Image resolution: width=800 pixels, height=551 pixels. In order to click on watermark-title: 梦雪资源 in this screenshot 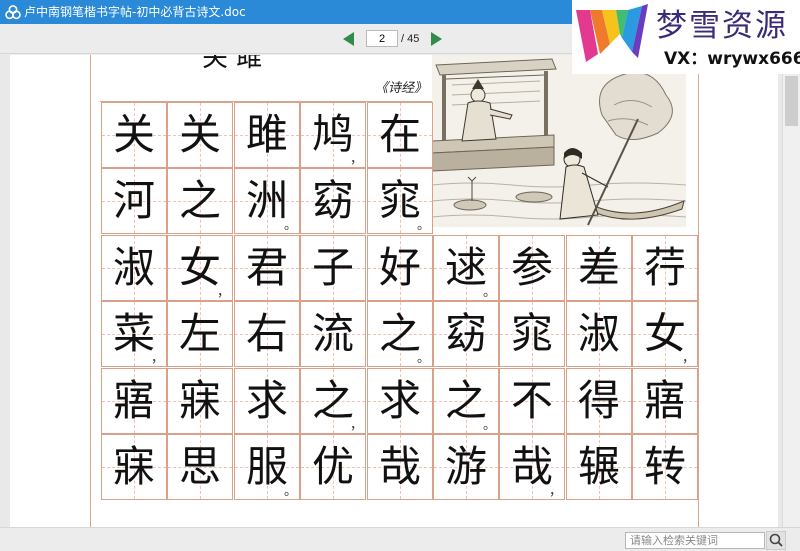, I will do `click(722, 26)`.